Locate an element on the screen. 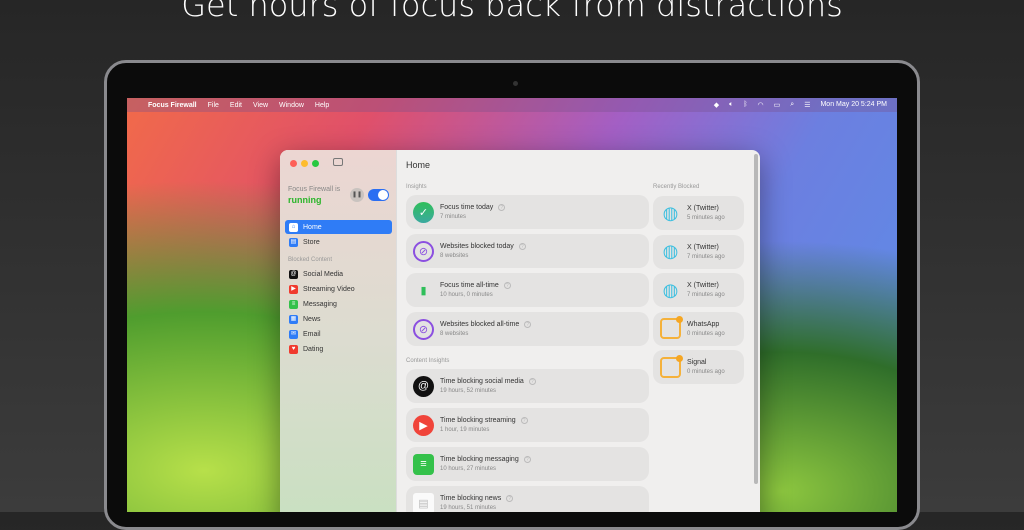  card-value: 1 hour, 19 minutes is located at coordinates (465, 430).